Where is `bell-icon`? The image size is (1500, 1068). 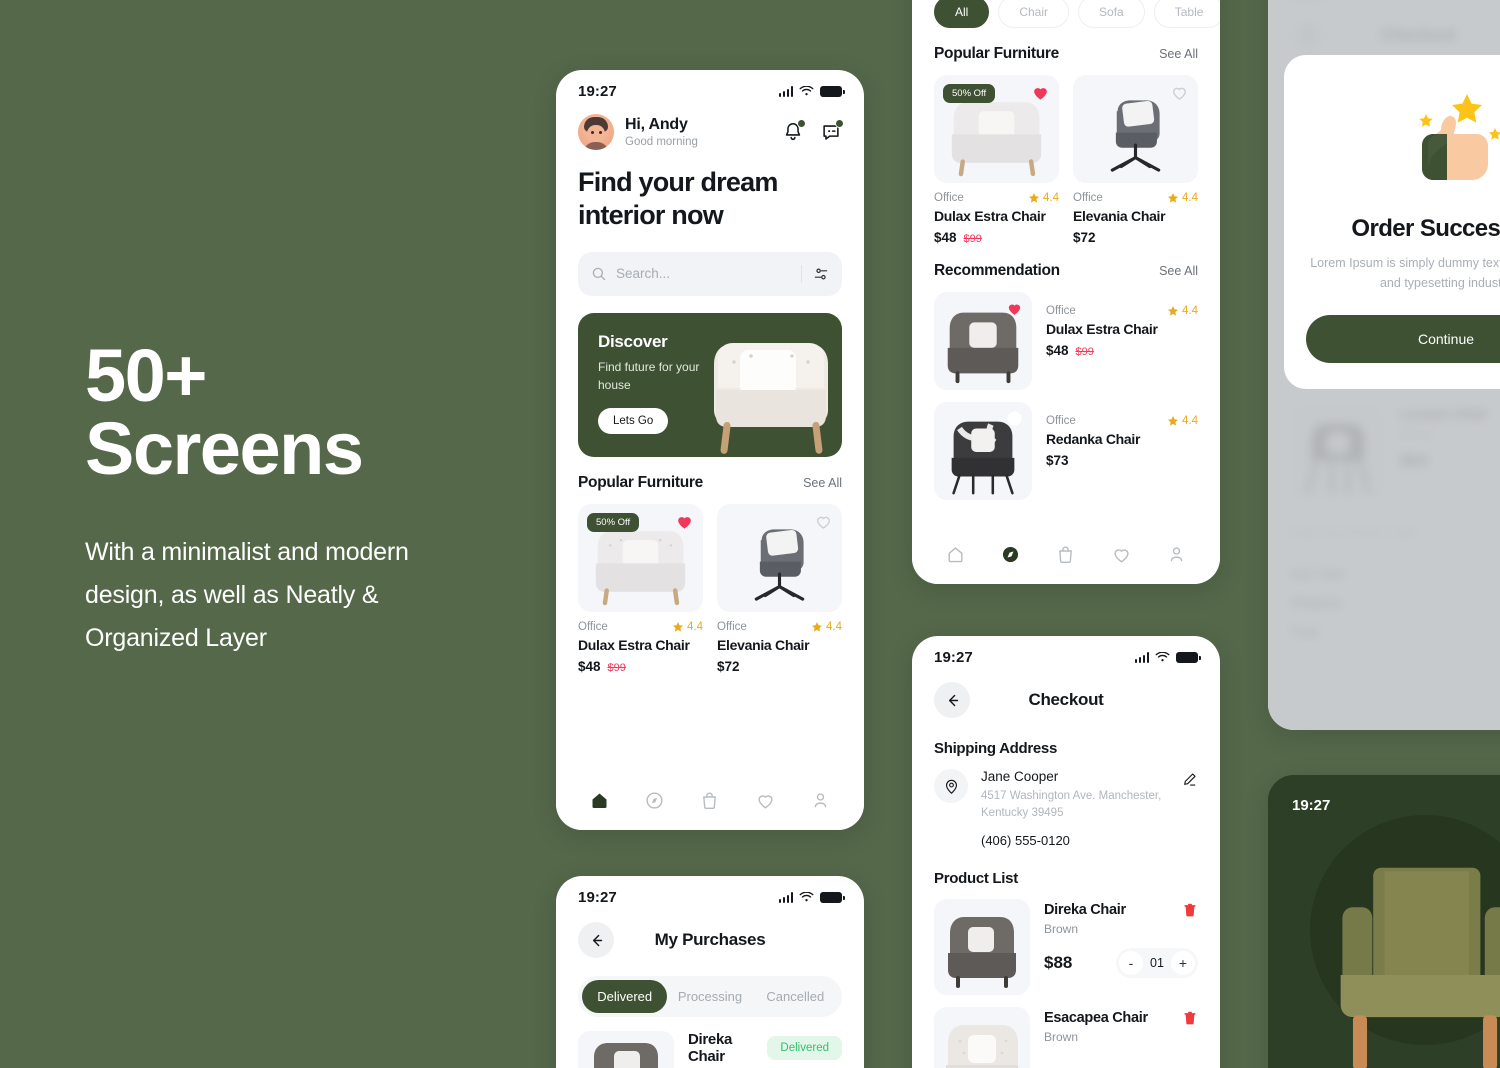 bell-icon is located at coordinates (794, 131).